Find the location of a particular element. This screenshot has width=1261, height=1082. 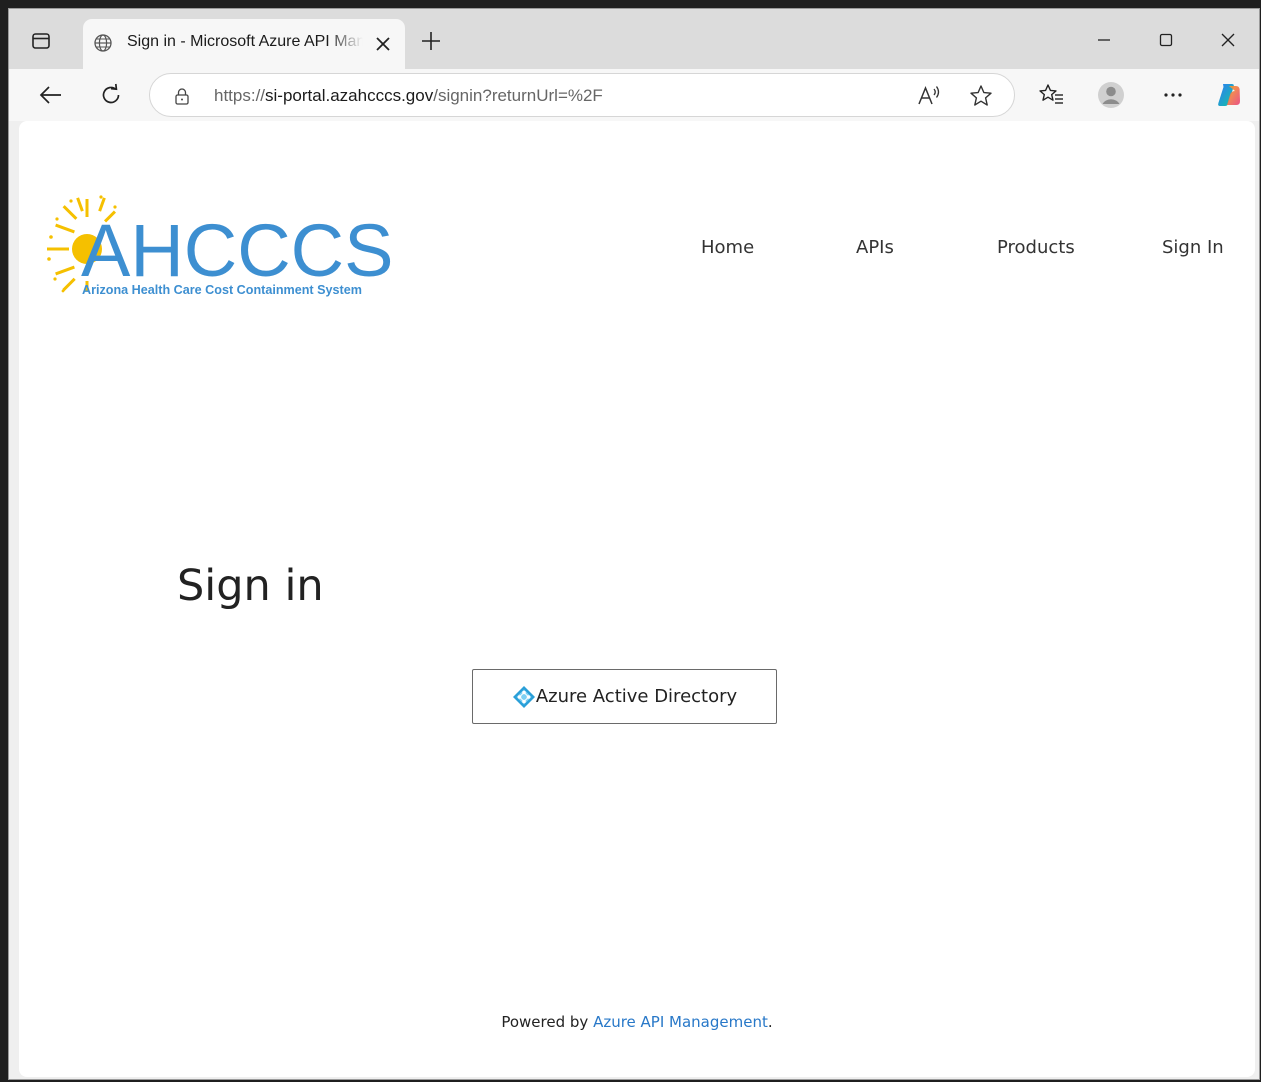

tab-actions-icon is located at coordinates (41, 41).